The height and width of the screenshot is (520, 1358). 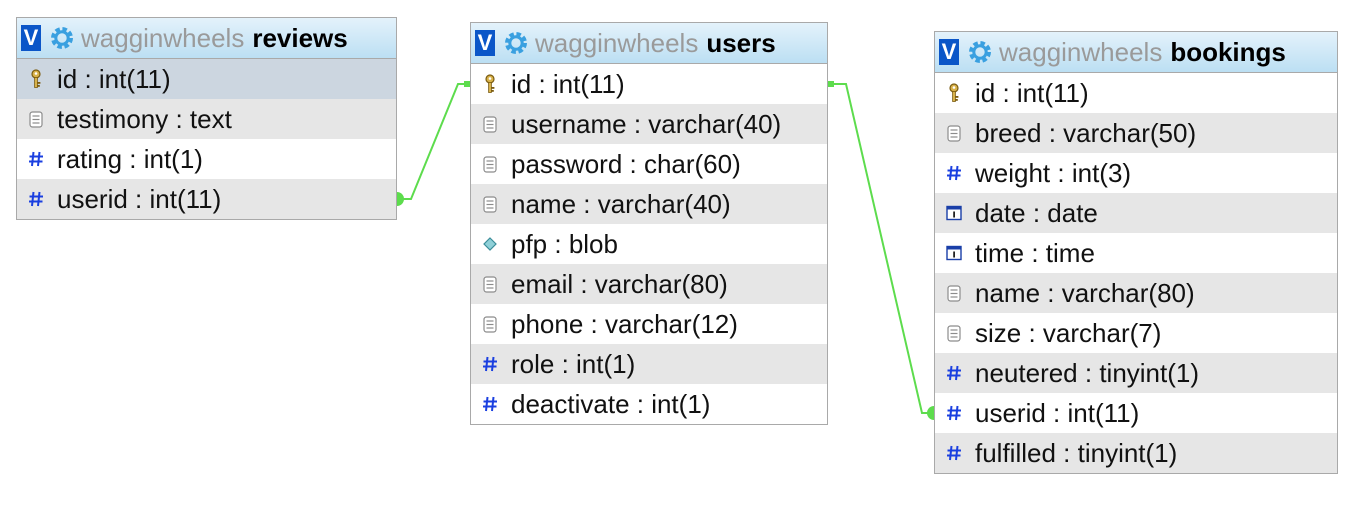 I want to click on column-date: date, so click(x=1136, y=213).